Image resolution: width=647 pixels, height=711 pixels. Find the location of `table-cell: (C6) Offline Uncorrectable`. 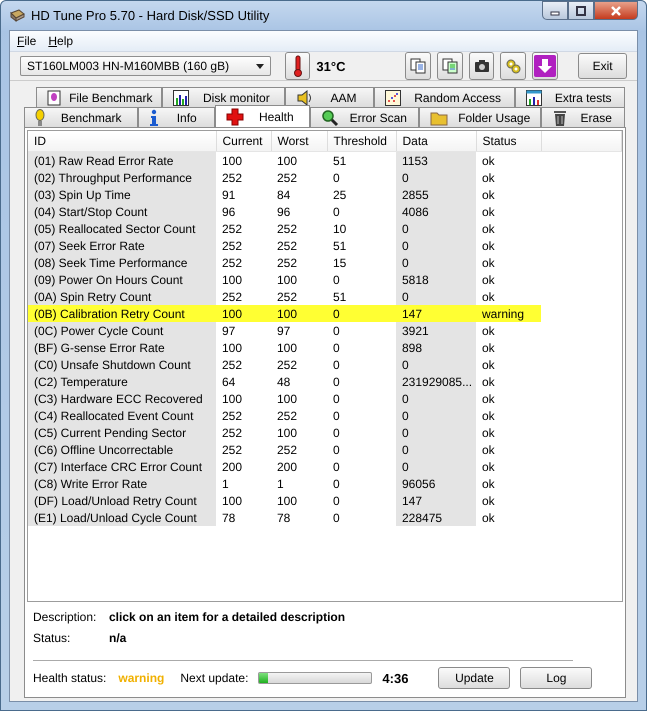

table-cell: (C6) Offline Uncorrectable is located at coordinates (122, 449).